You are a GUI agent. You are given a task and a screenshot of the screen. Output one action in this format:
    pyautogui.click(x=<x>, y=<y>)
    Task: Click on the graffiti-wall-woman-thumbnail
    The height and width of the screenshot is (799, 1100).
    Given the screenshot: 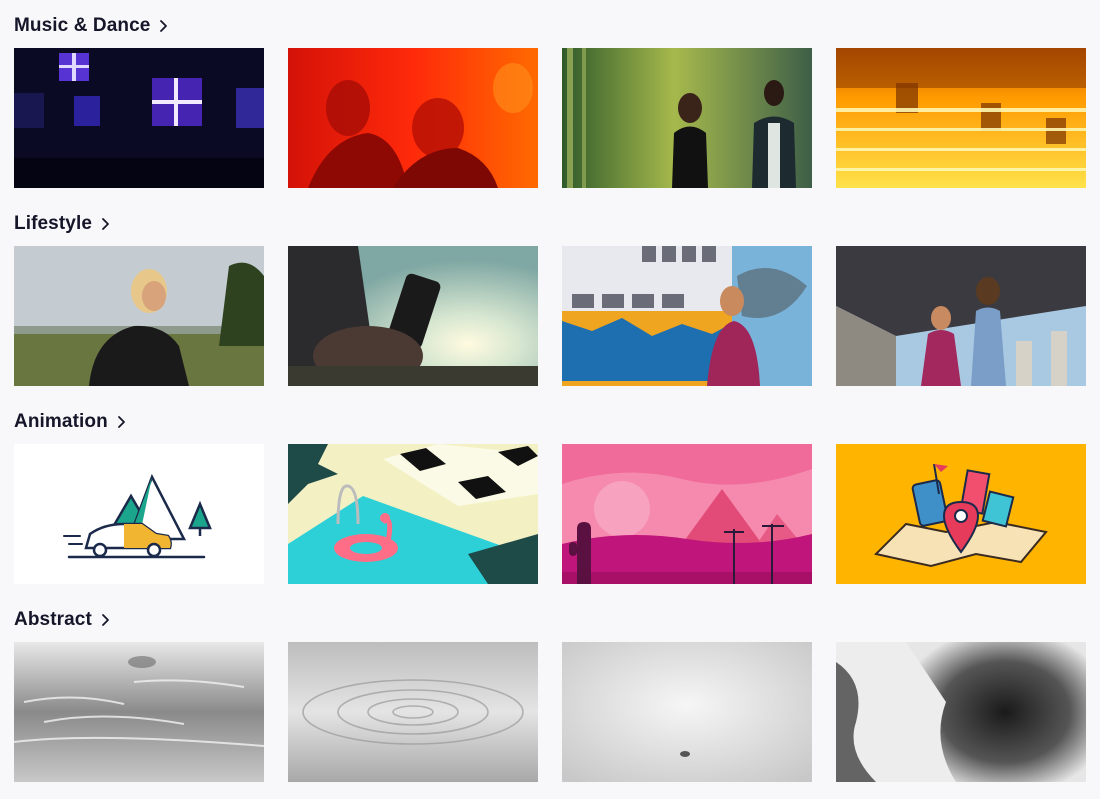 What is the action you would take?
    pyautogui.click(x=687, y=316)
    